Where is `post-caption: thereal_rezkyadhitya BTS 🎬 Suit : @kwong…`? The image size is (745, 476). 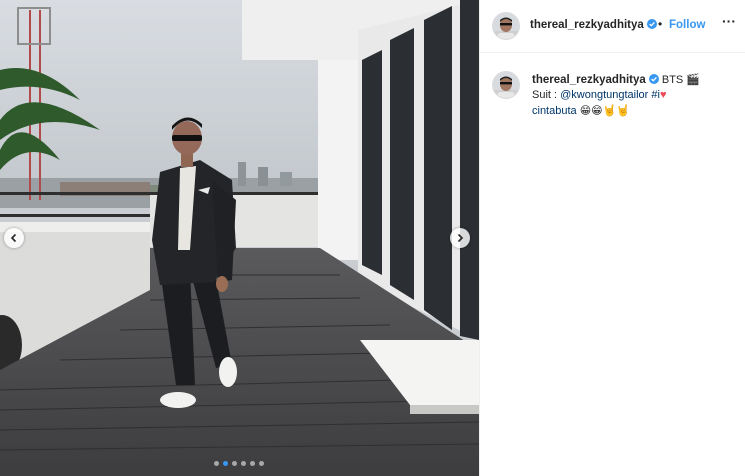 post-caption: thereal_rezkyadhitya BTS 🎬 Suit : @kwong… is located at coordinates (632, 95).